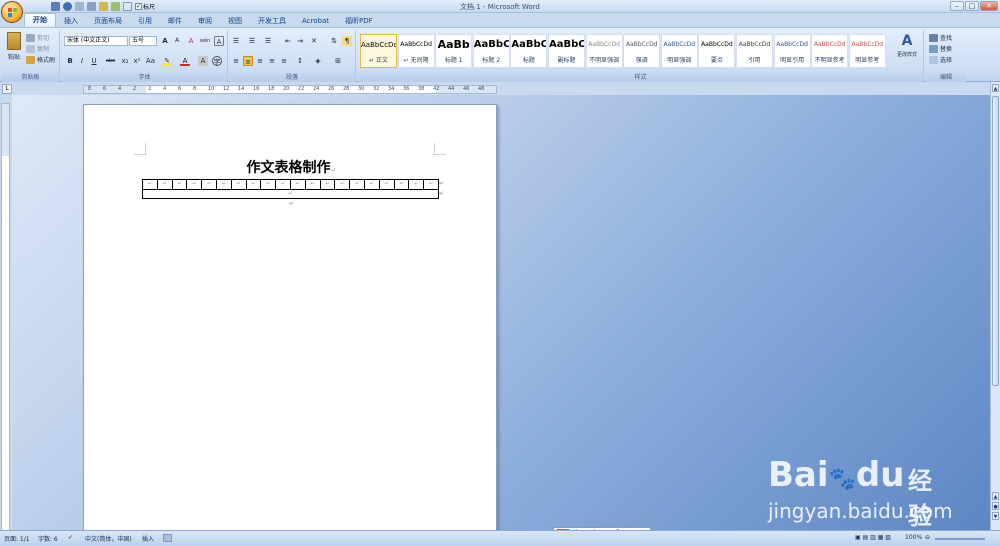 This screenshot has width=1000, height=546. Describe the element at coordinates (108, 21) in the screenshot. I see `tab-page-layout: 页面布局` at that location.